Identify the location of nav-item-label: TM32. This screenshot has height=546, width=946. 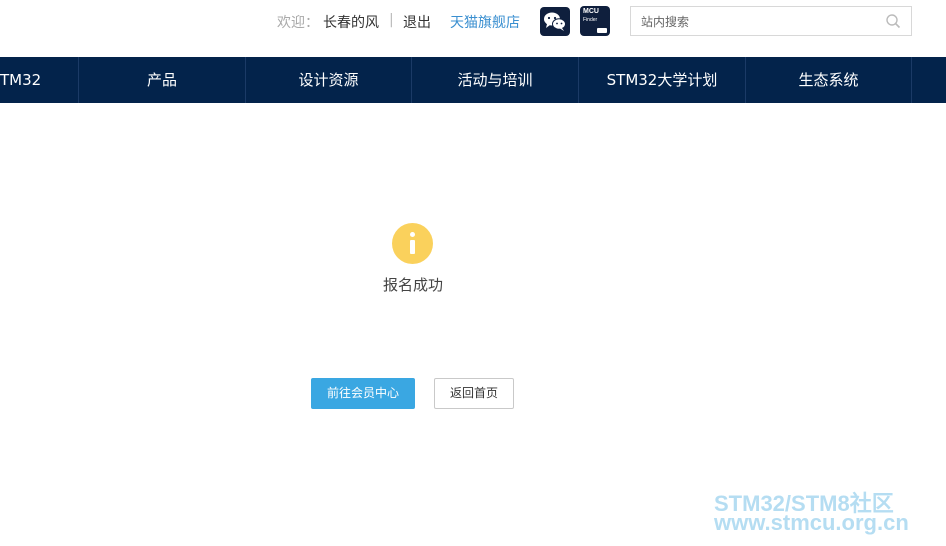
(21, 80).